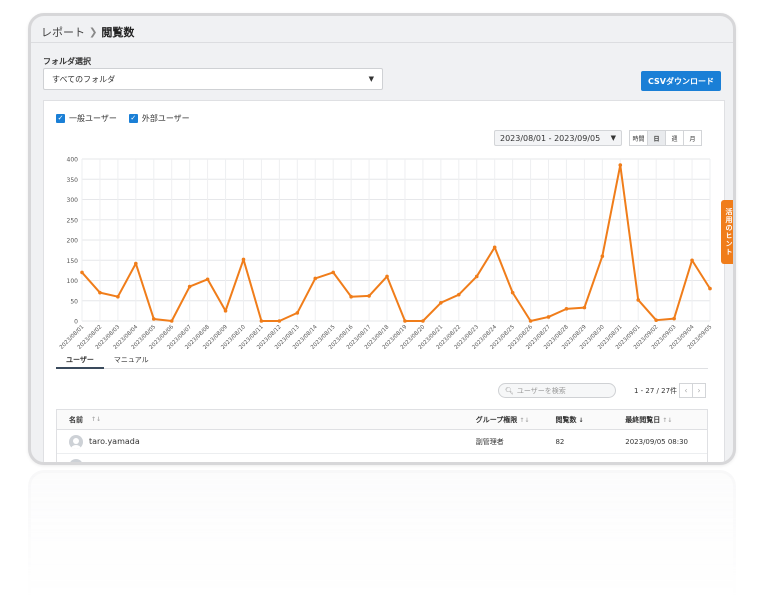 The image size is (764, 600). I want to click on cell-name: taro.yamada, so click(266, 441).